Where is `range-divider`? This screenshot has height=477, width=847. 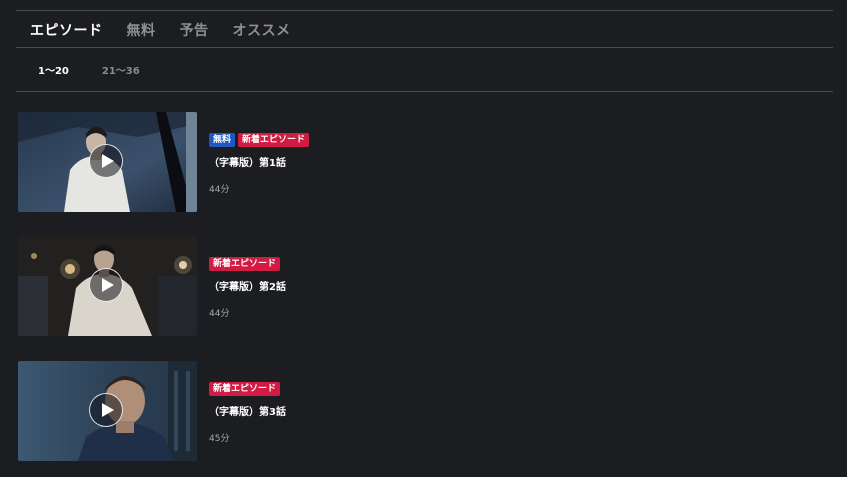 range-divider is located at coordinates (424, 91).